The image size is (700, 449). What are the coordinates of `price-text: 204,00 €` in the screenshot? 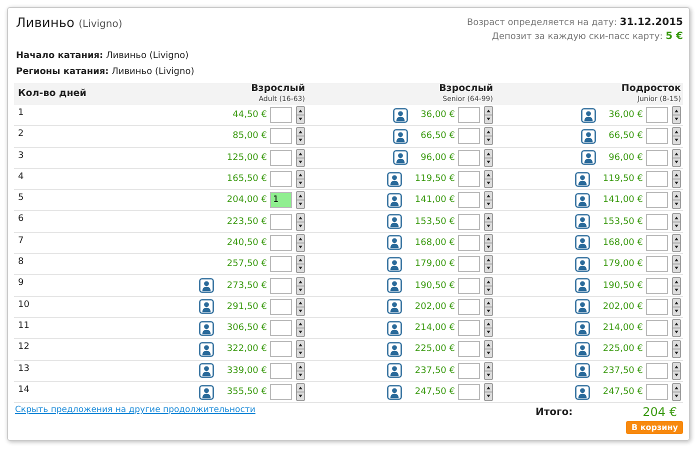 It's located at (246, 200).